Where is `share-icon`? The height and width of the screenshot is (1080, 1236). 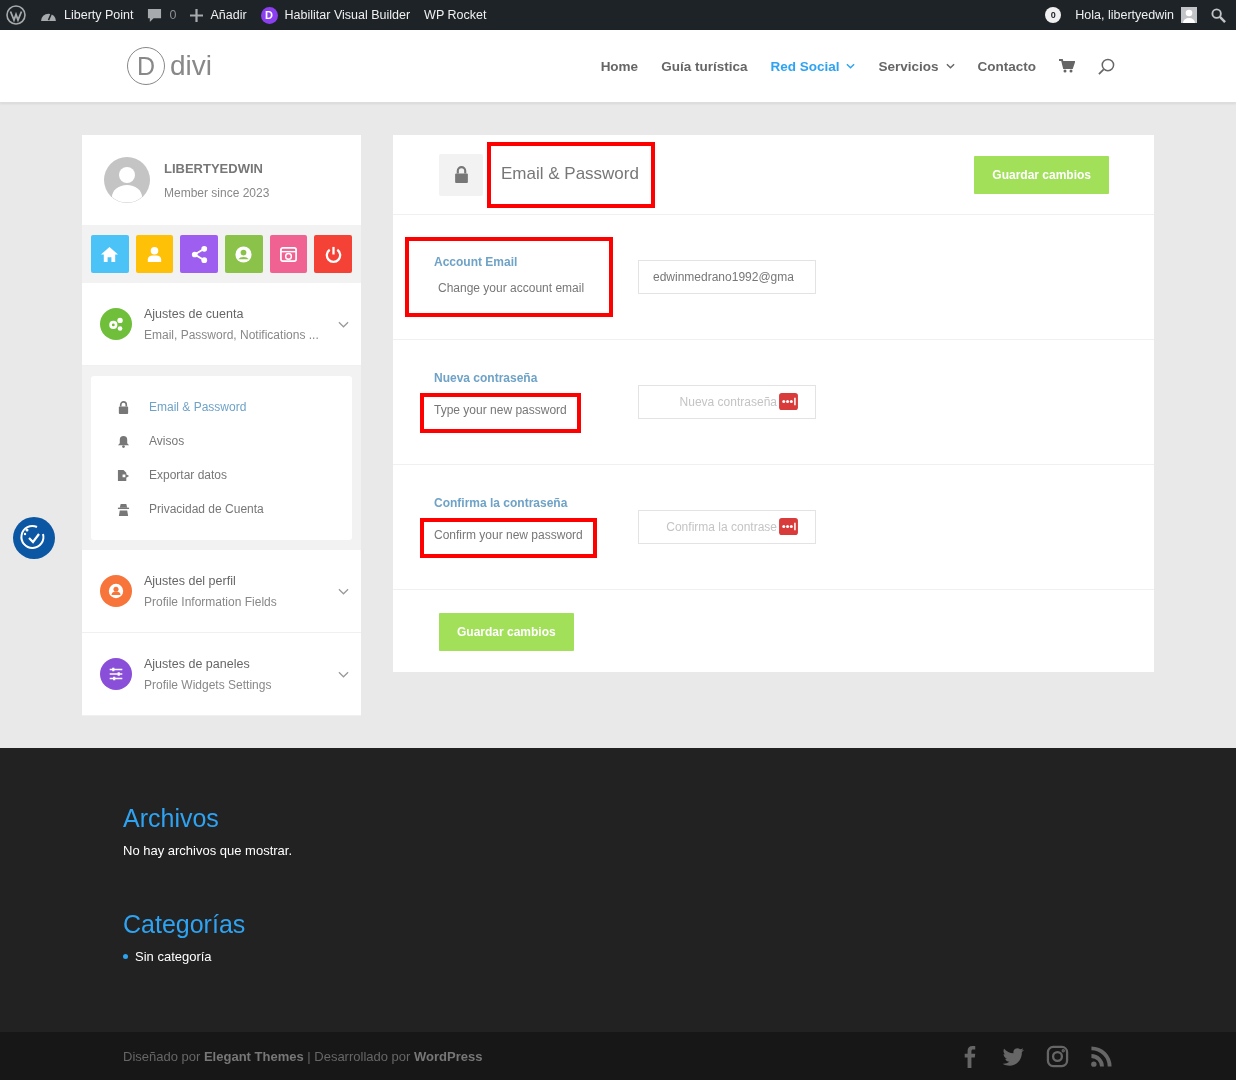
share-icon is located at coordinates (199, 254).